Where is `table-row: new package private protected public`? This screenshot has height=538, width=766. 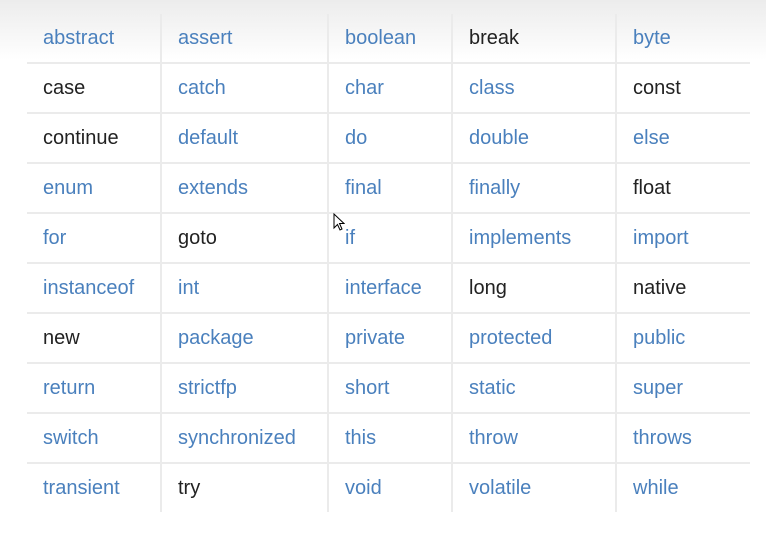
table-row: new package private protected public is located at coordinates (388, 338).